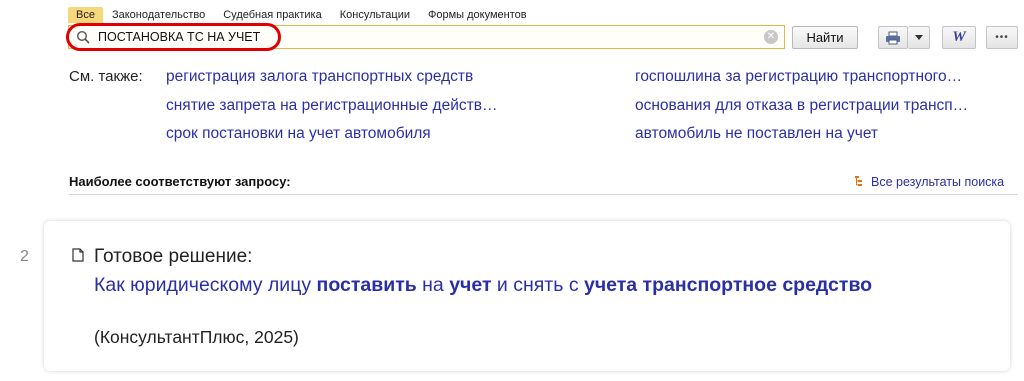  Describe the element at coordinates (366, 285) in the screenshot. I see `title-part: поставить` at that location.